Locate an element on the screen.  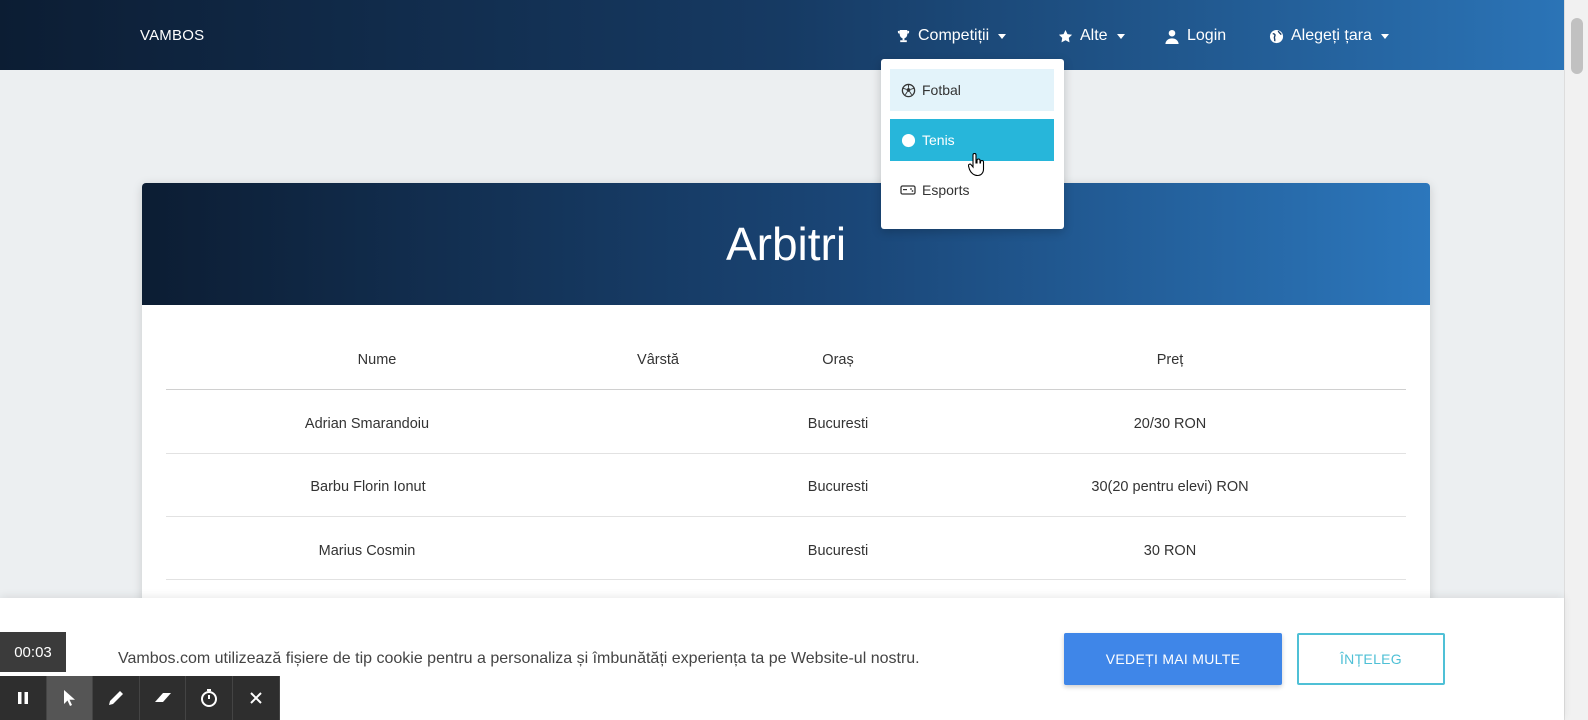
pointer-tool-button is located at coordinates (70, 698).